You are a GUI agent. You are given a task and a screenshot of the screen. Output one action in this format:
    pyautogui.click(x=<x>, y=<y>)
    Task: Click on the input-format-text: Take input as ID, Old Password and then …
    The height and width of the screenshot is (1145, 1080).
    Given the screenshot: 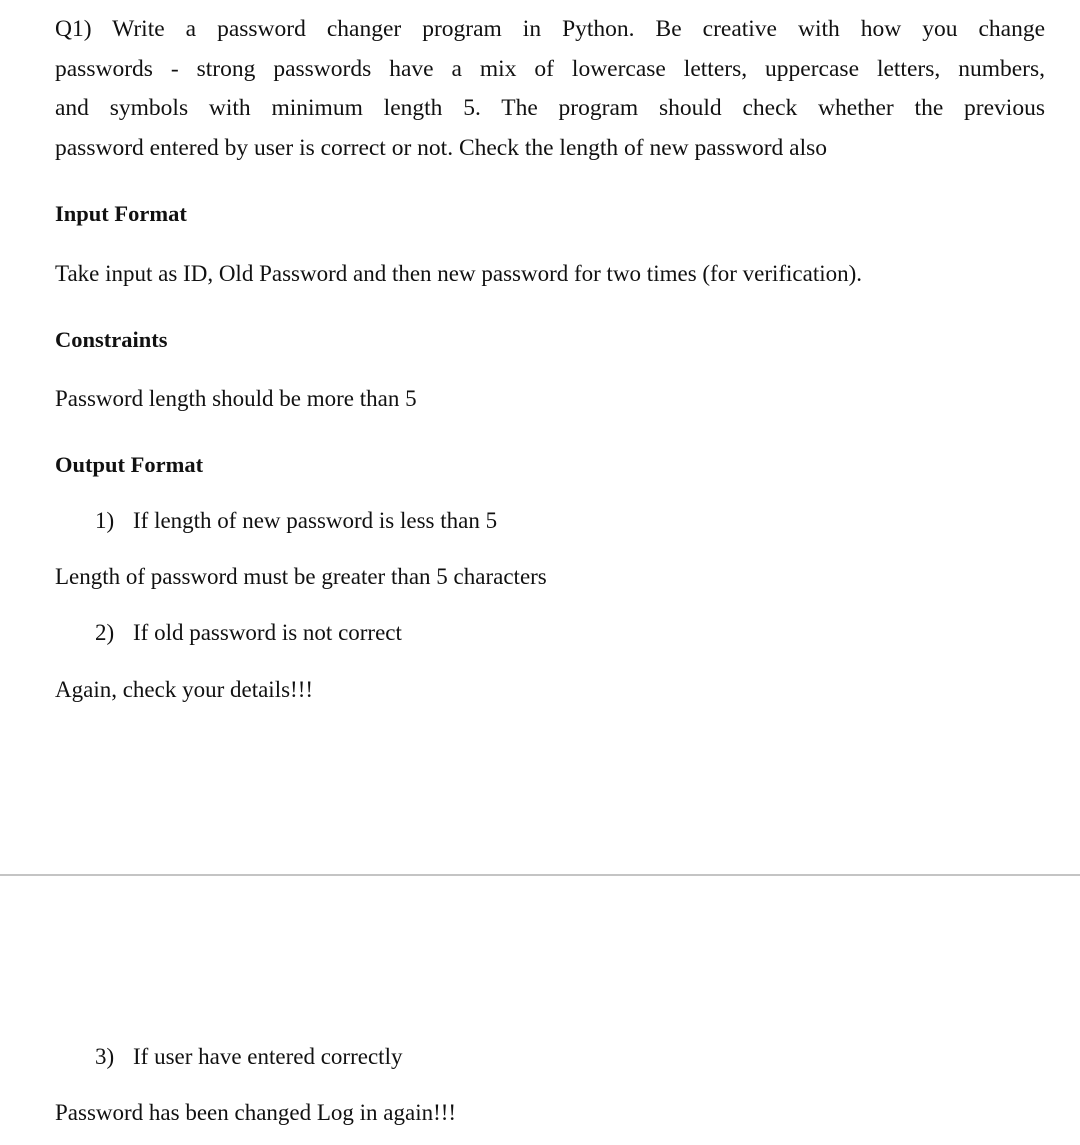 What is the action you would take?
    pyautogui.click(x=459, y=273)
    